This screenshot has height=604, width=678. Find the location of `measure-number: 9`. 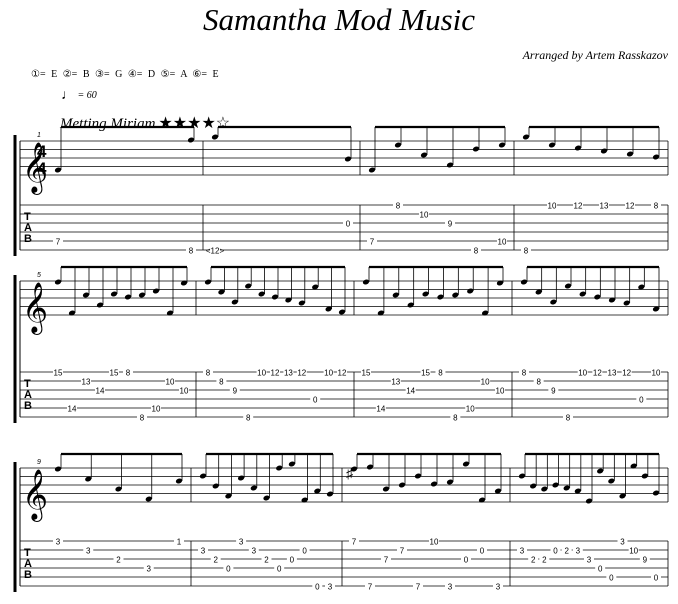

measure-number: 9 is located at coordinates (39, 462).